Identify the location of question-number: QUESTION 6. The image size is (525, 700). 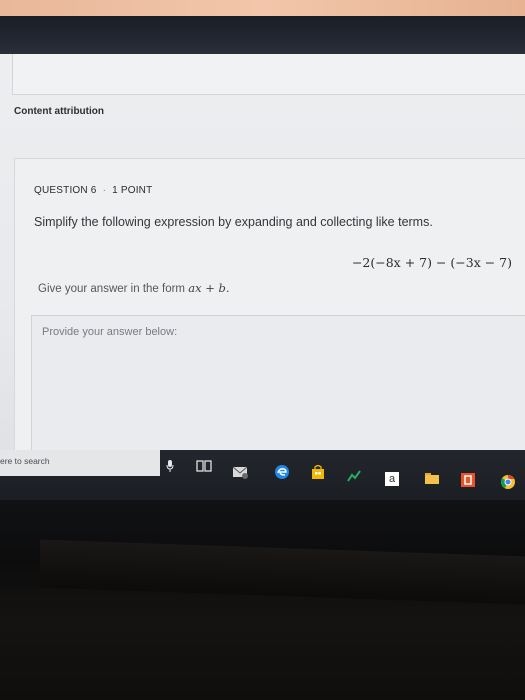
(65, 190).